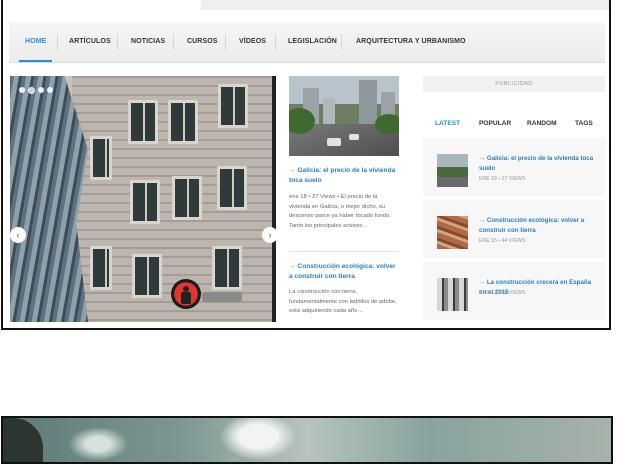 Image resolution: width=619 pixels, height=464 pixels. Describe the element at coordinates (411, 42) in the screenshot. I see `nav-arquitectura: ARQUITECTURA Y URBANISMO` at that location.